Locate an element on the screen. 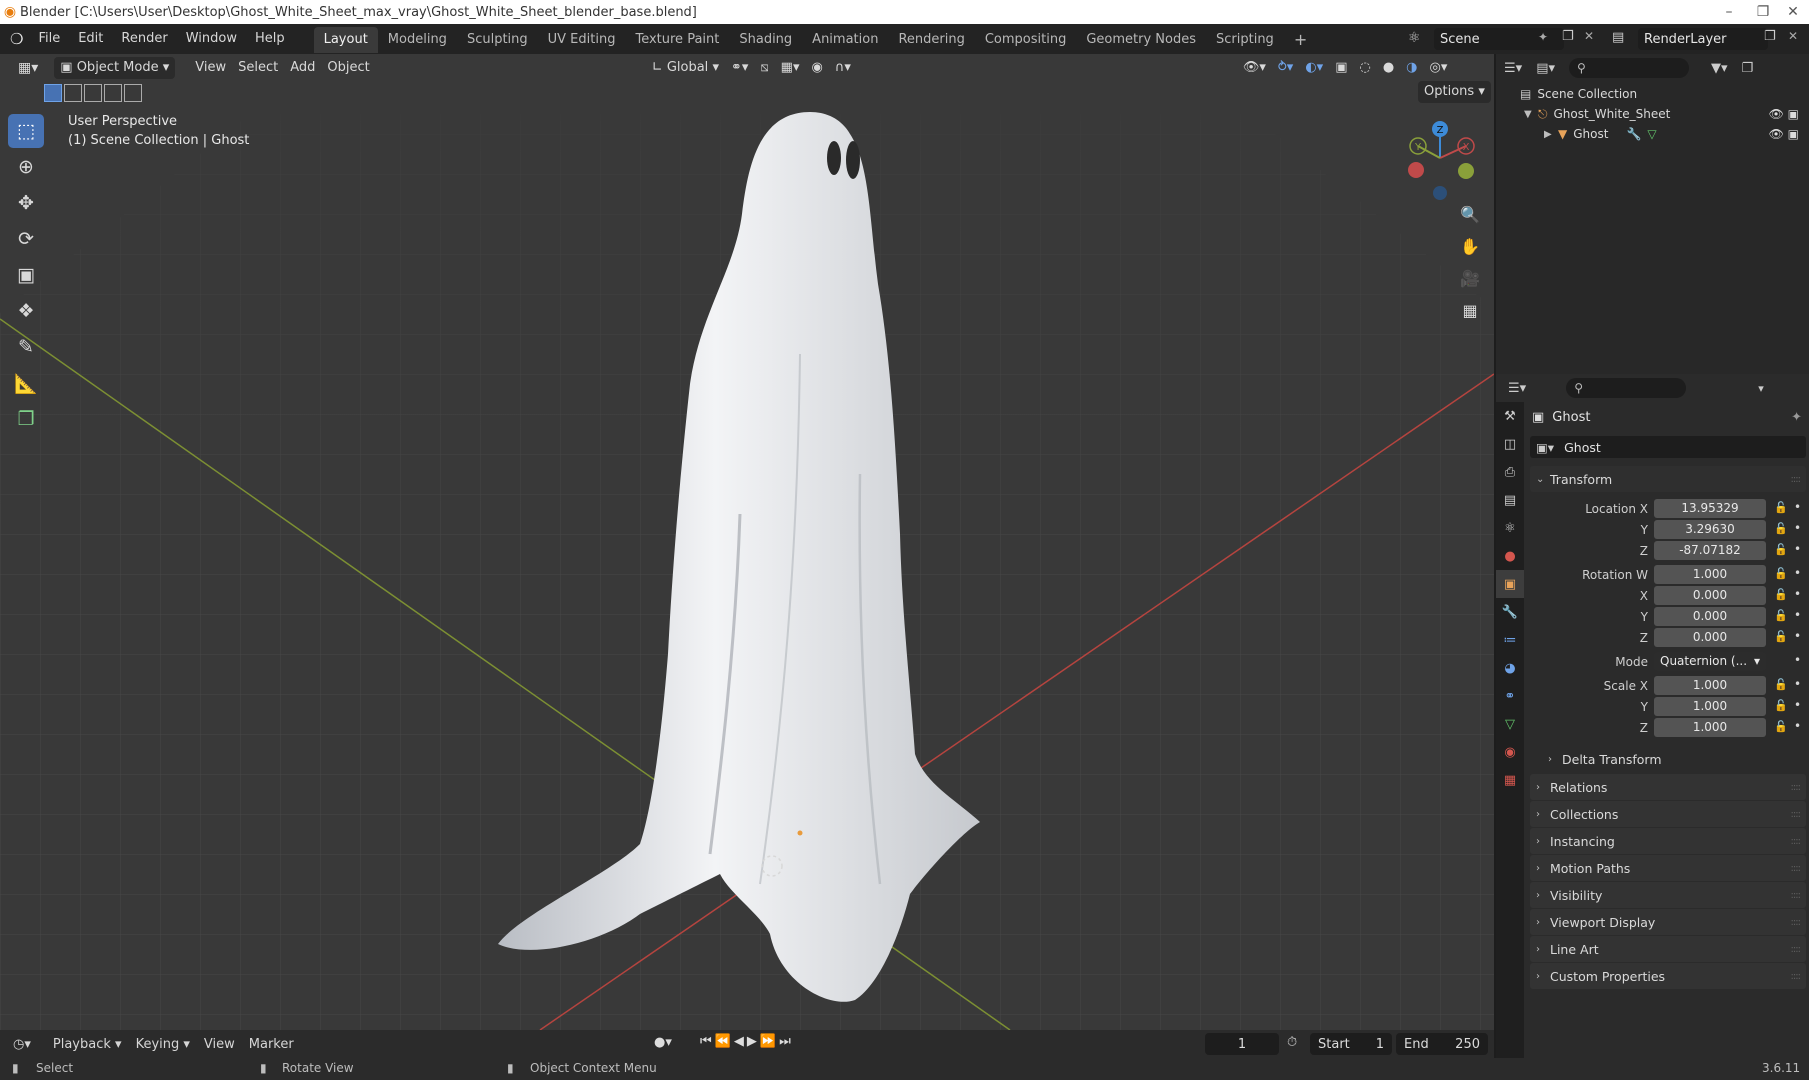  outliner-row-ghost: ▶ ▼ Ghost 🔧 ▽ 👁 ▣ is located at coordinates (1652, 134).